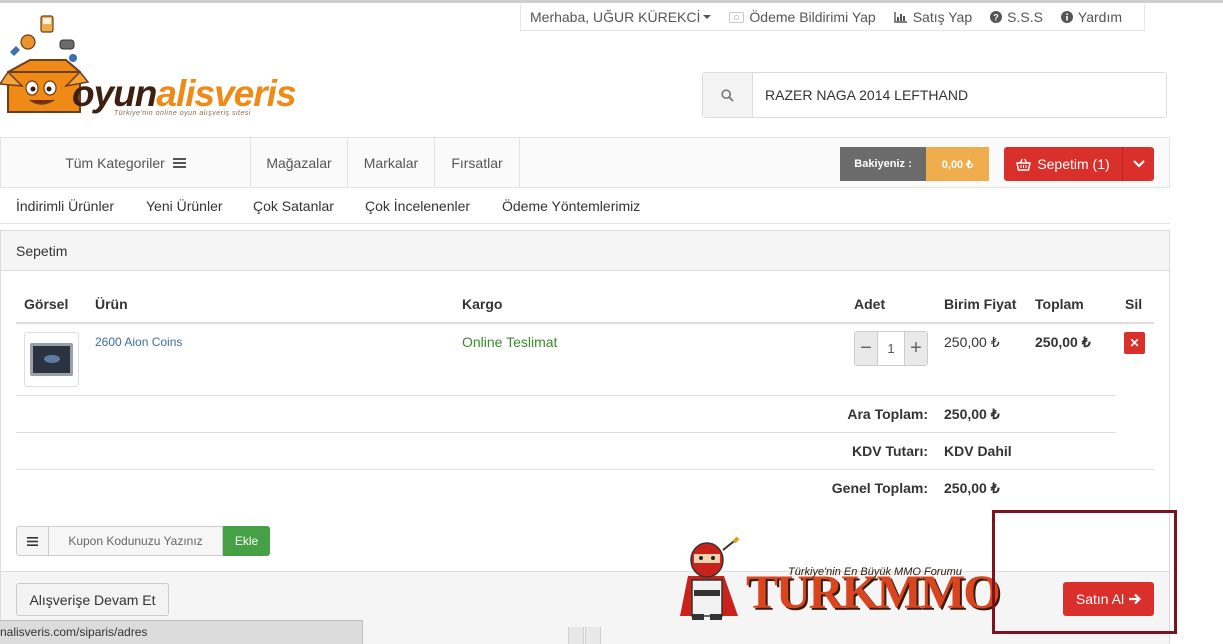  What do you see at coordinates (1024, 164) in the screenshot?
I see `basket-icon` at bounding box center [1024, 164].